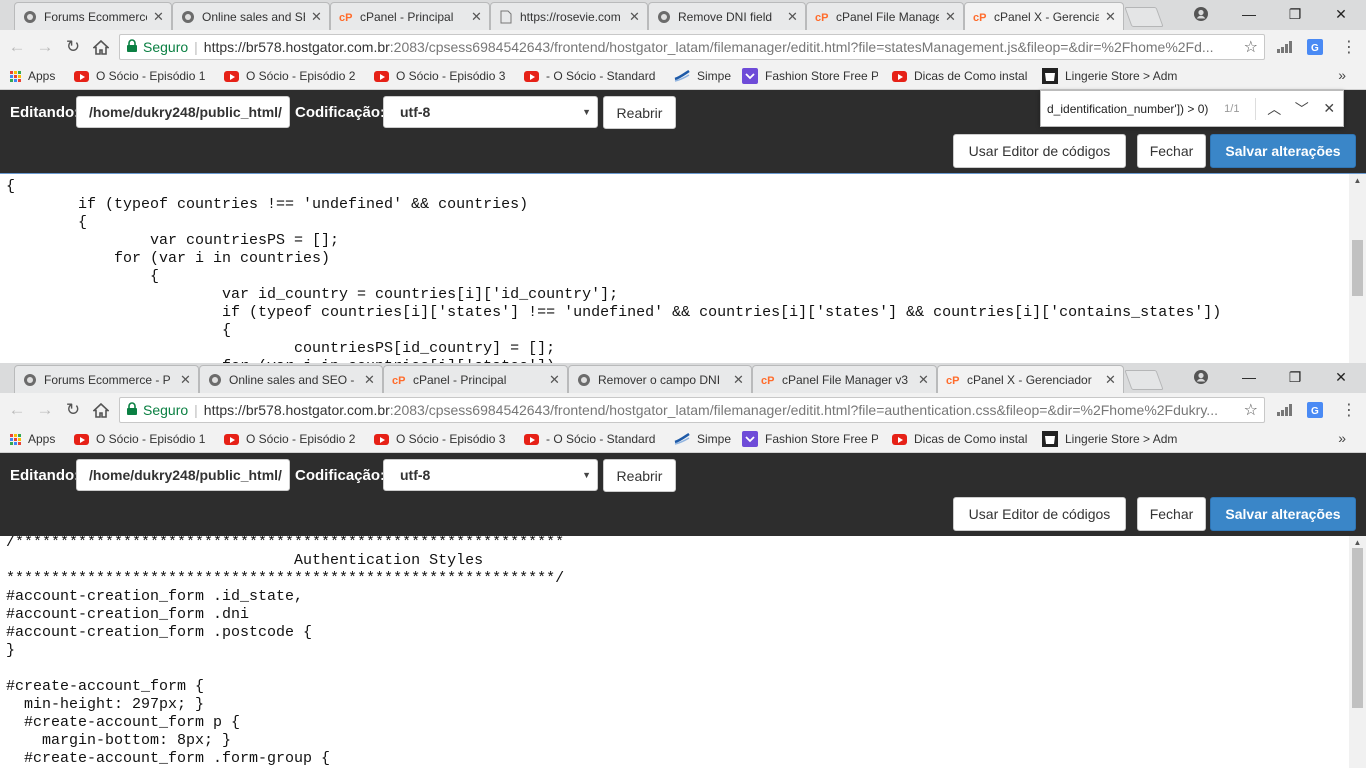 The image size is (1366, 768). I want to click on chevron-up-icon: ︿, so click(1274, 109).